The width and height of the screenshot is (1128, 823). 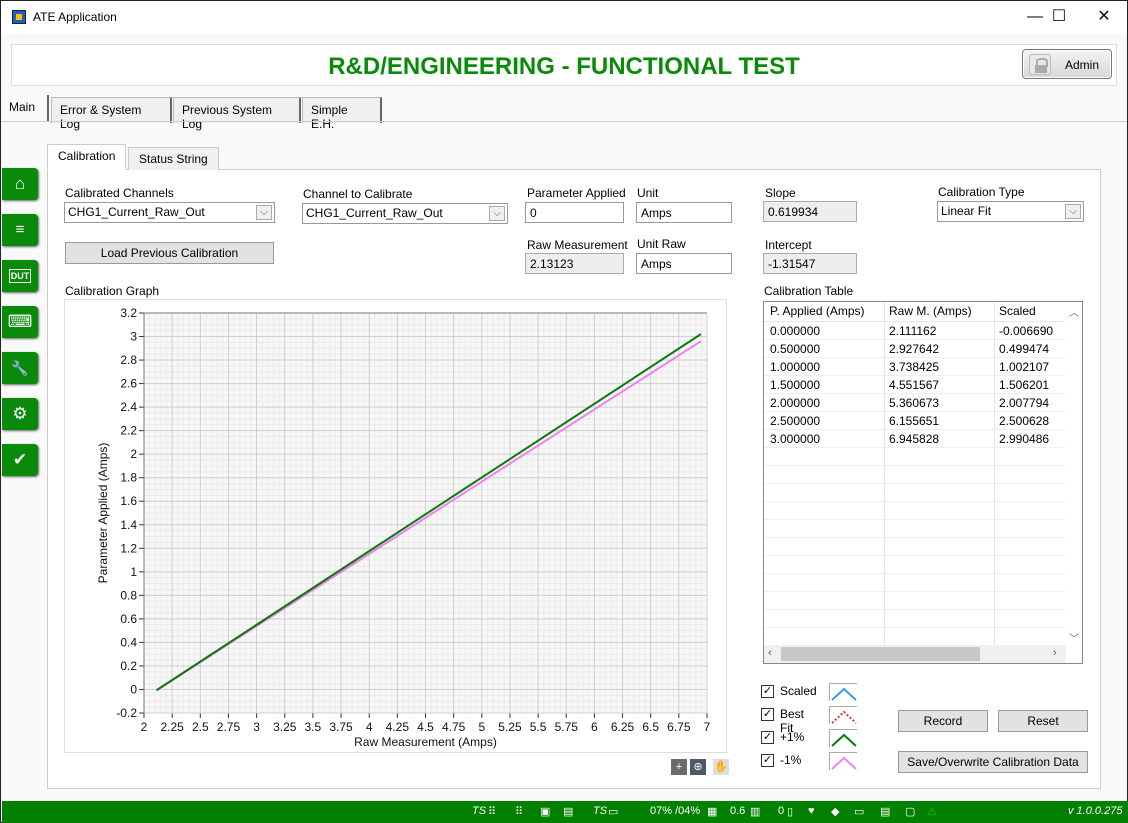 What do you see at coordinates (792, 737) in the screenshot?
I see `plus-1-label: +1%` at bounding box center [792, 737].